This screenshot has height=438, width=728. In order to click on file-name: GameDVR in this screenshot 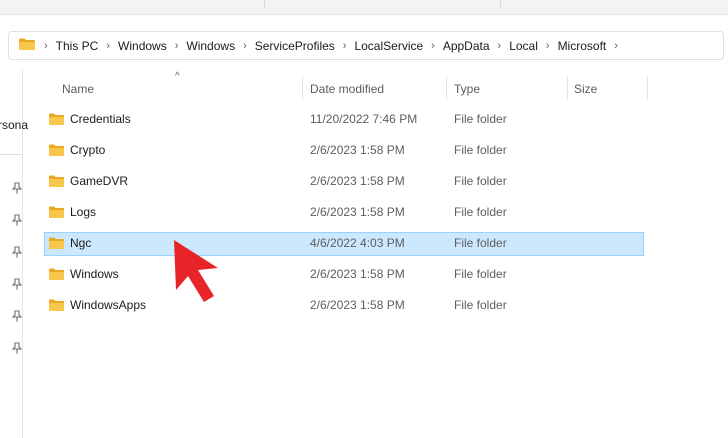, I will do `click(99, 181)`.